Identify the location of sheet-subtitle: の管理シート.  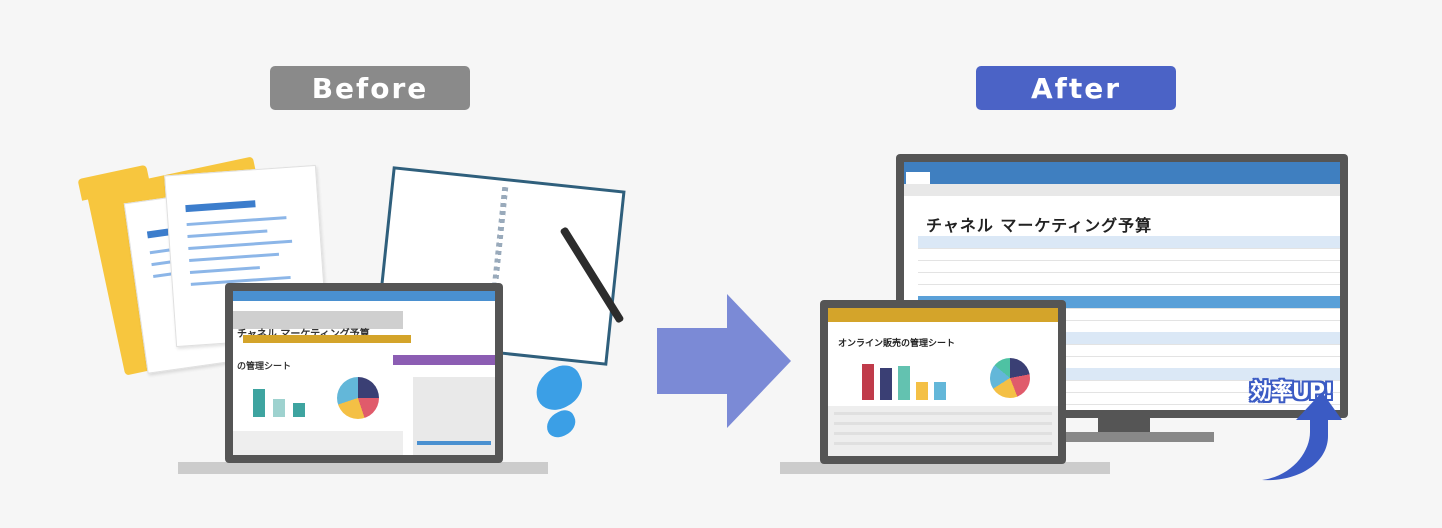
(264, 367).